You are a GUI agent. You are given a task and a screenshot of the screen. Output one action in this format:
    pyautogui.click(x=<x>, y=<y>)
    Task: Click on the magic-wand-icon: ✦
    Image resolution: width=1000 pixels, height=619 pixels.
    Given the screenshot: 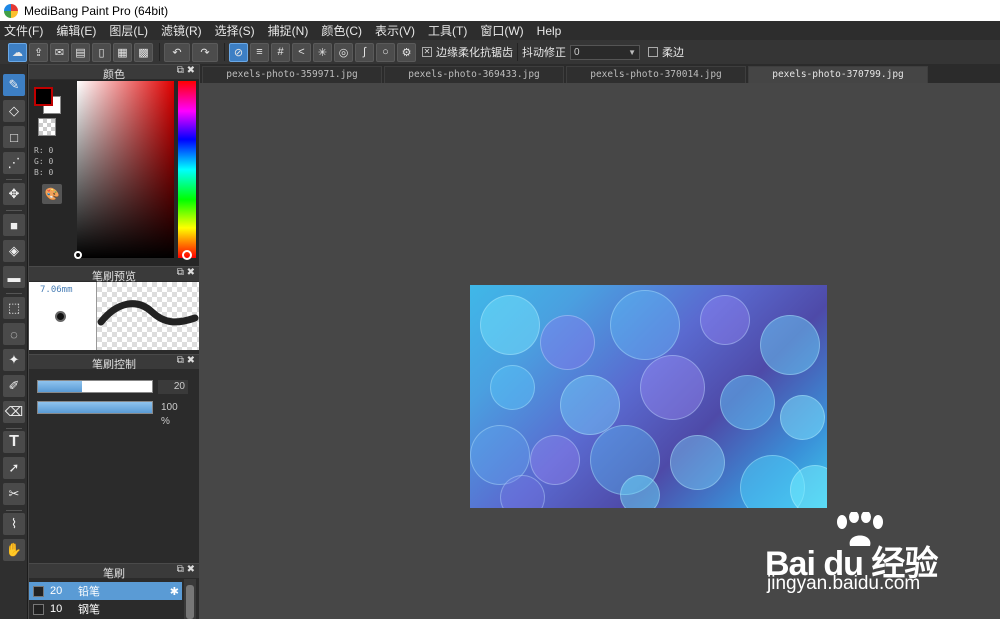 What is the action you would take?
    pyautogui.click(x=14, y=360)
    